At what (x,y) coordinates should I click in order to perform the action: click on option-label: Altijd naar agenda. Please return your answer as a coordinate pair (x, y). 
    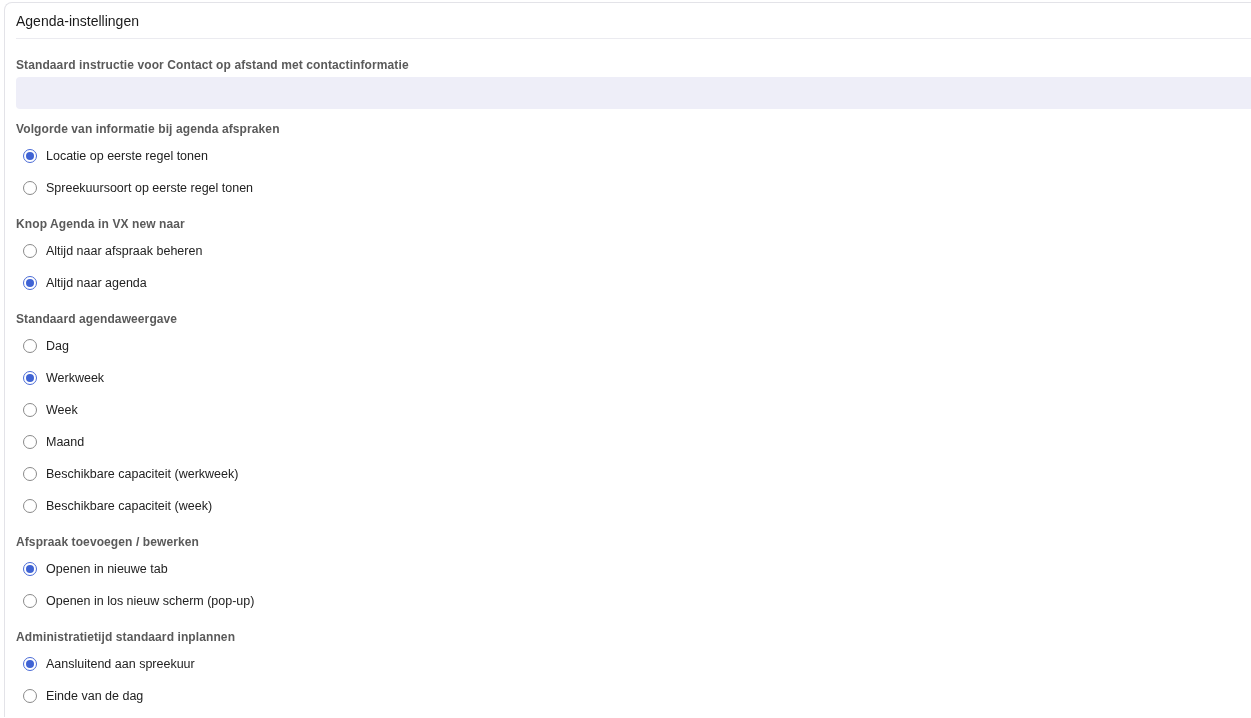
    Looking at the image, I should click on (96, 283).